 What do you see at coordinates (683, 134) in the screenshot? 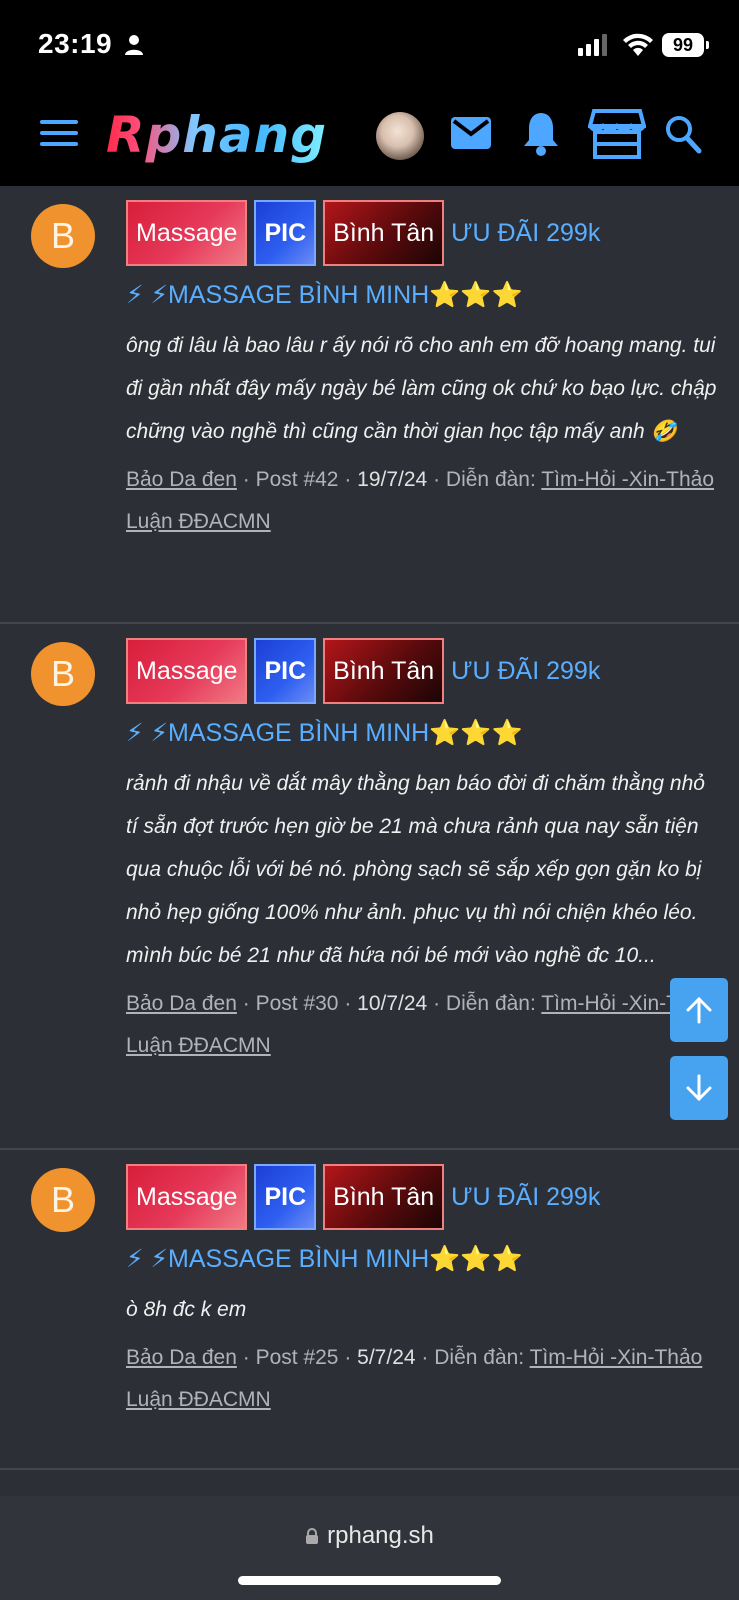
I see `search-icon` at bounding box center [683, 134].